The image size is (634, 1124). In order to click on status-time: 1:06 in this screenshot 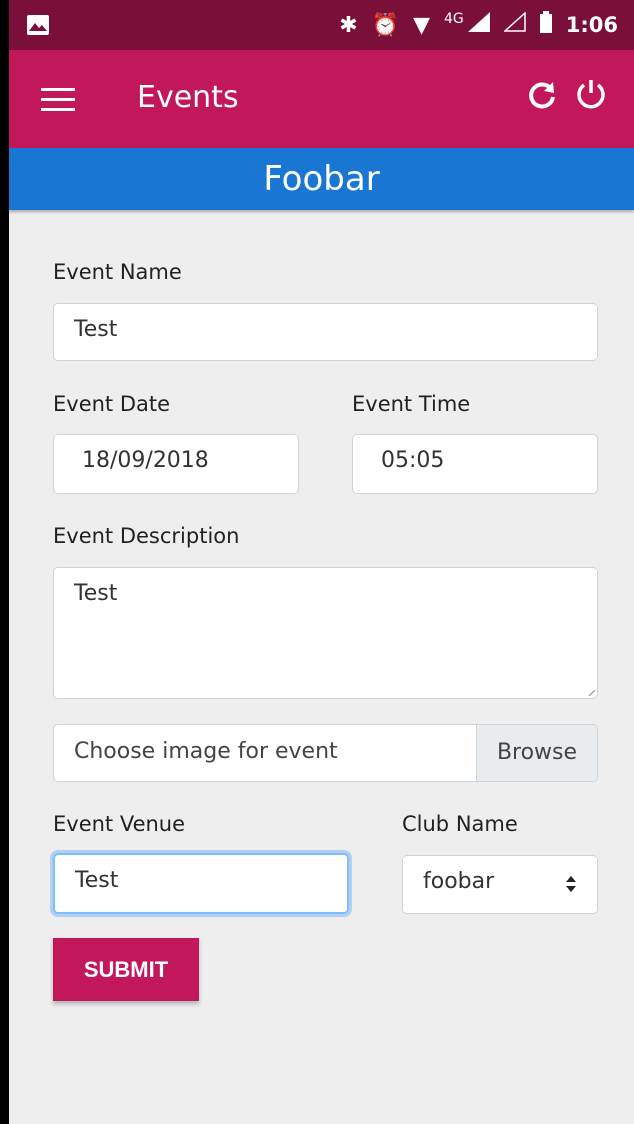, I will do `click(591, 25)`.